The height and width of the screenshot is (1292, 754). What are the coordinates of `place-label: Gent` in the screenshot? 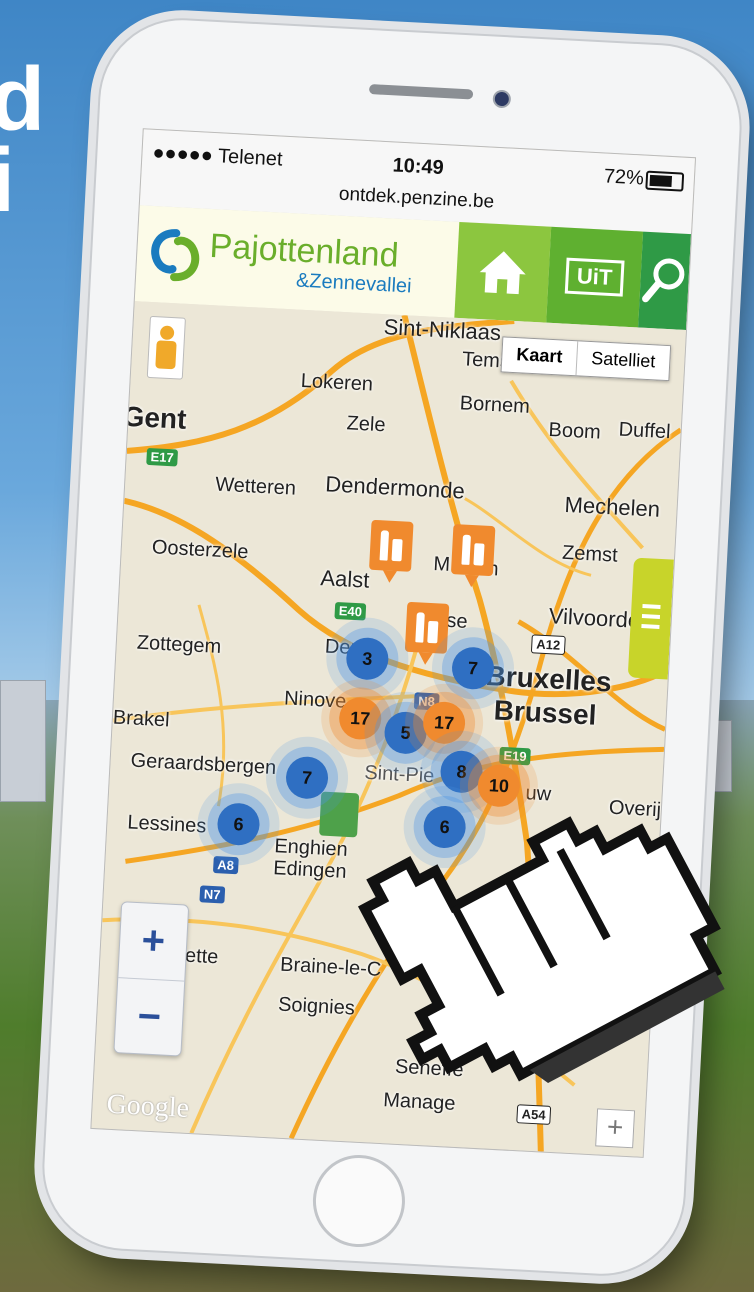 It's located at (154, 417).